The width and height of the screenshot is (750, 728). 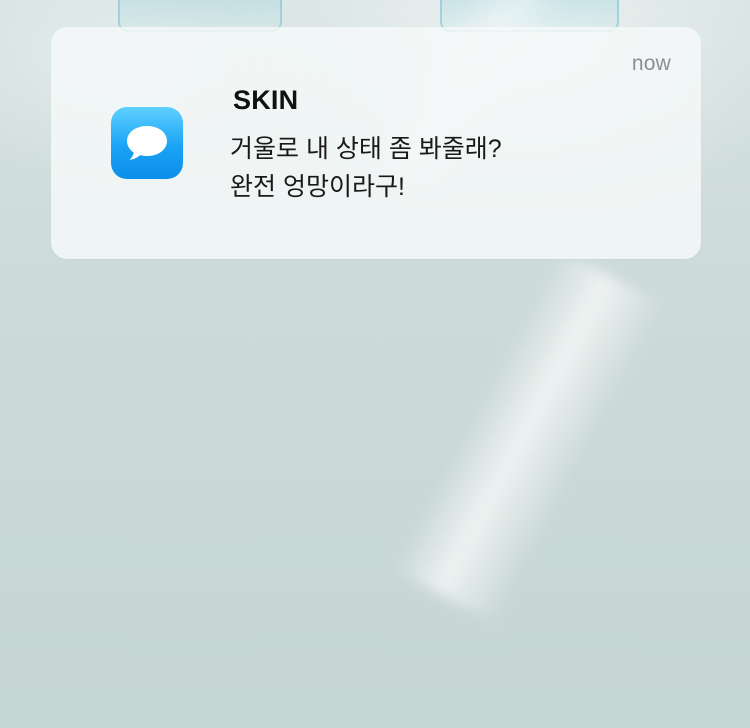 I want to click on message-line: 완전 엉망이라구!, so click(x=317, y=187).